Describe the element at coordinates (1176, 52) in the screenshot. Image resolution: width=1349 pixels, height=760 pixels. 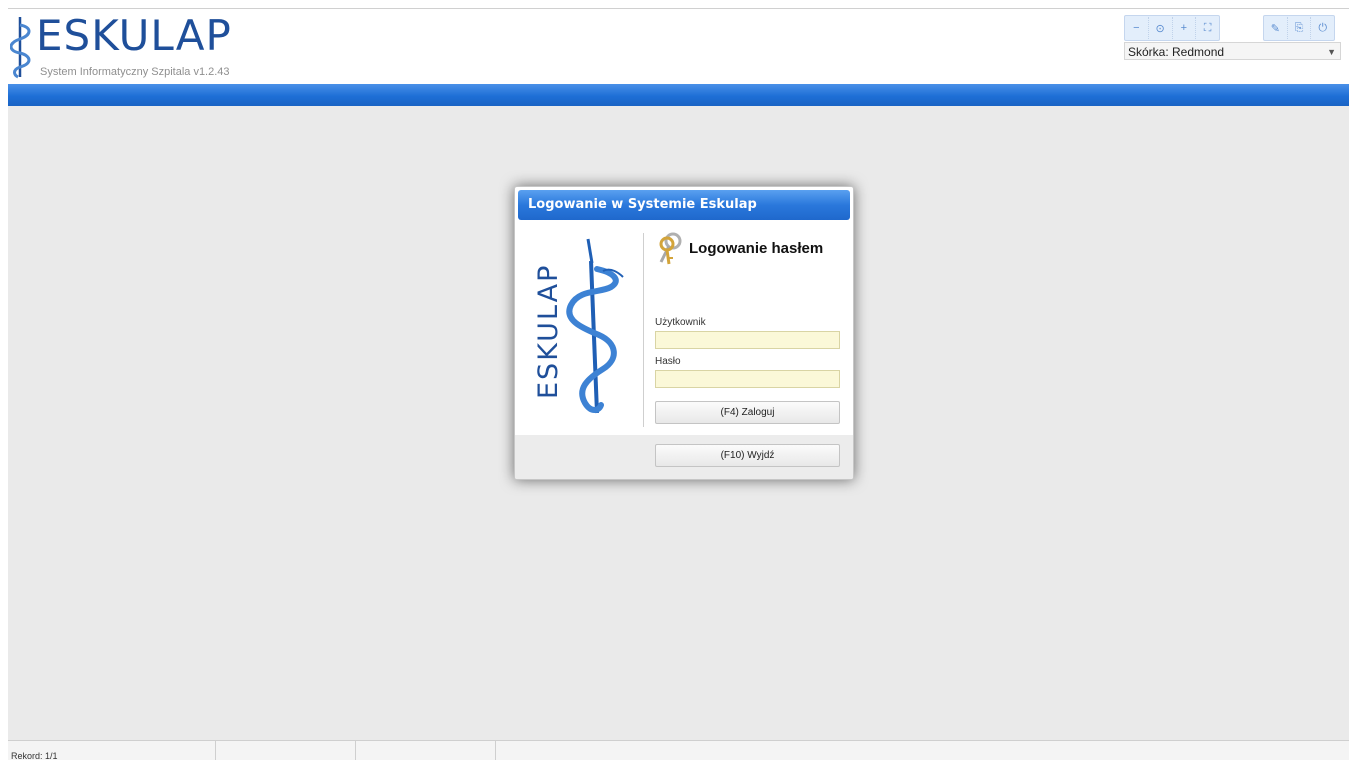
I see `skin-select-value: Skórka: Redmond` at that location.